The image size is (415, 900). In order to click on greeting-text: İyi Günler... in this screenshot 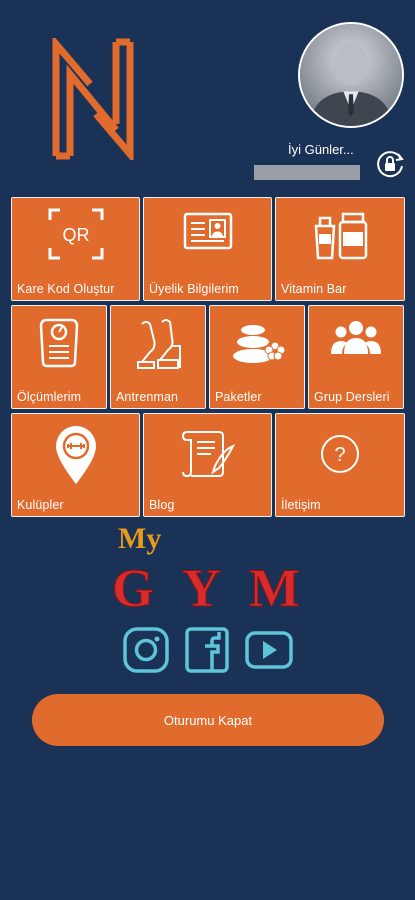, I will do `click(321, 149)`.